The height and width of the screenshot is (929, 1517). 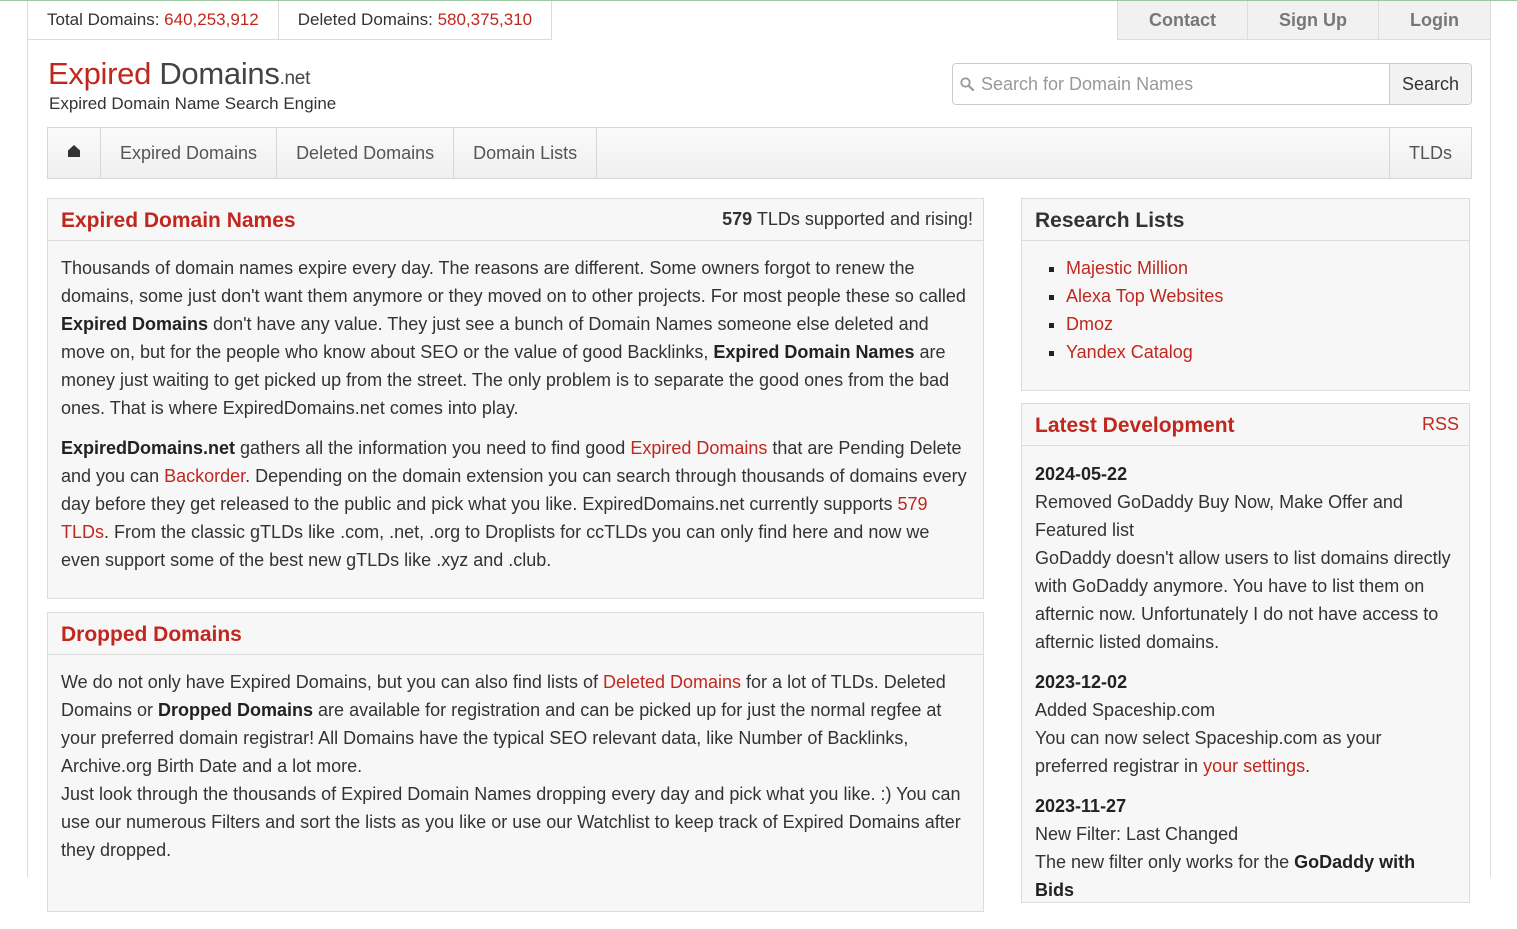 What do you see at coordinates (148, 448) in the screenshot?
I see `bold-text: ExpiredDomains.net` at bounding box center [148, 448].